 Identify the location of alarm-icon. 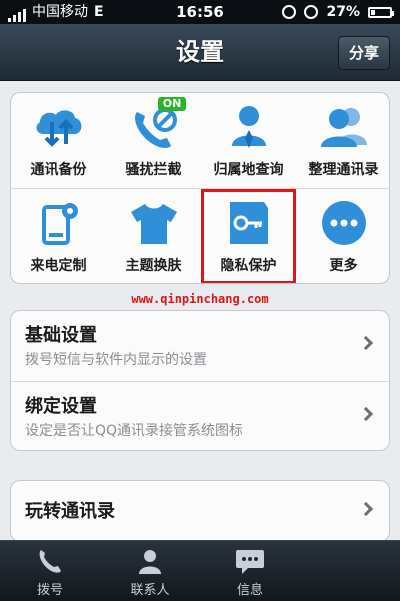
(311, 12).